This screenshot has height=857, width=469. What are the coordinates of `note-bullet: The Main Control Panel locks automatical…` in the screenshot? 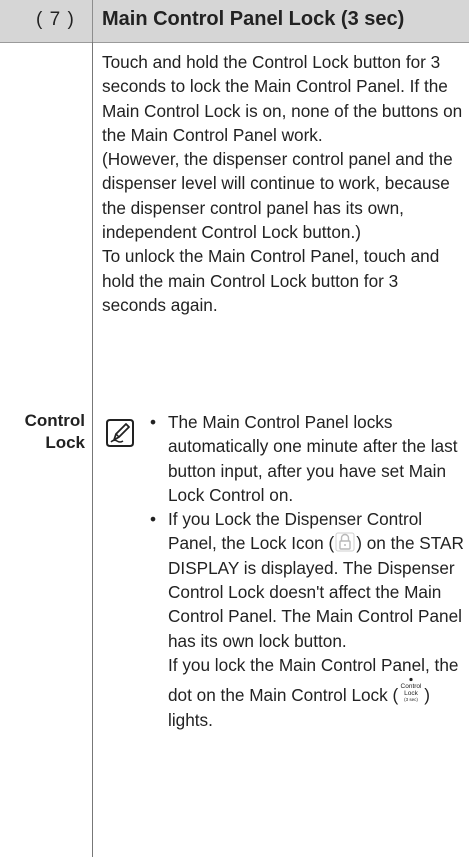 It's located at (307, 458).